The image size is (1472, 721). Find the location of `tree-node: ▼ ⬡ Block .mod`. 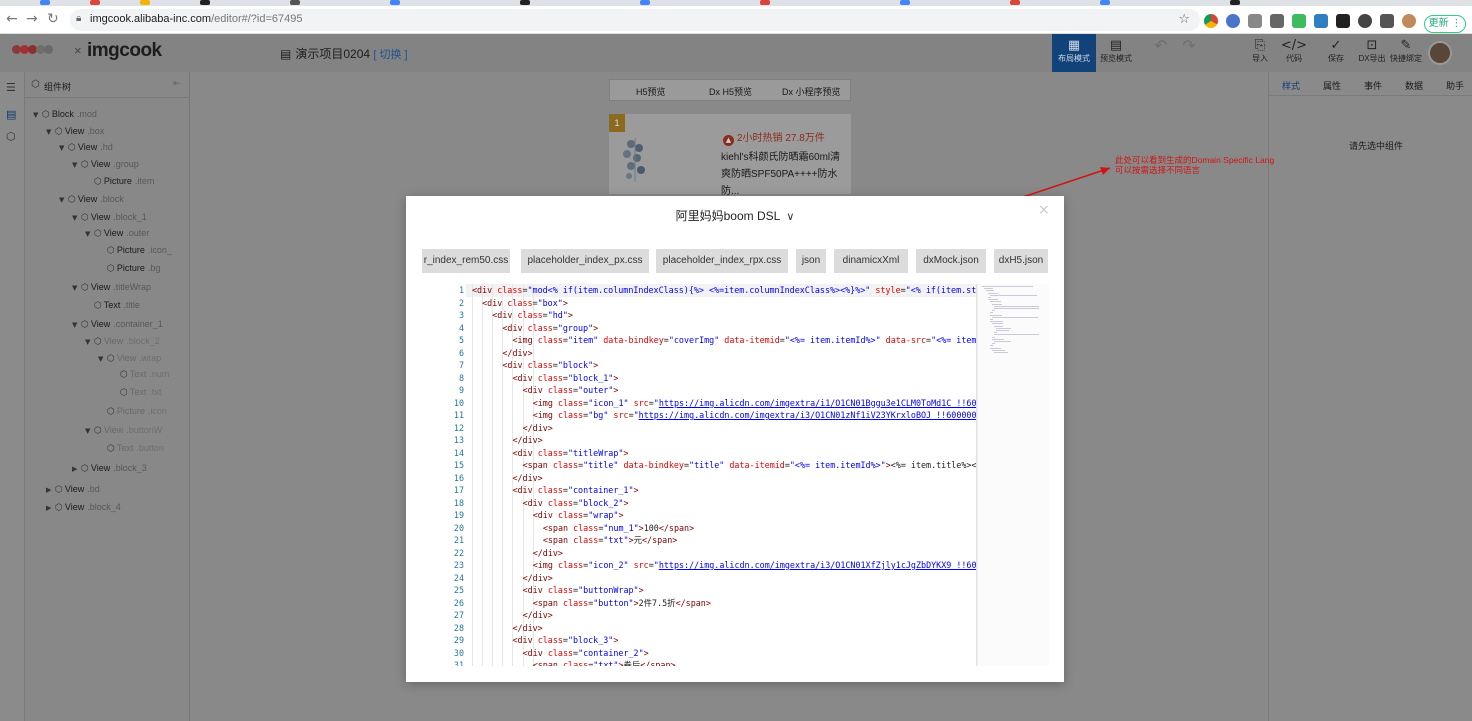

tree-node: ▼ ⬡ Block .mod is located at coordinates (65, 114).